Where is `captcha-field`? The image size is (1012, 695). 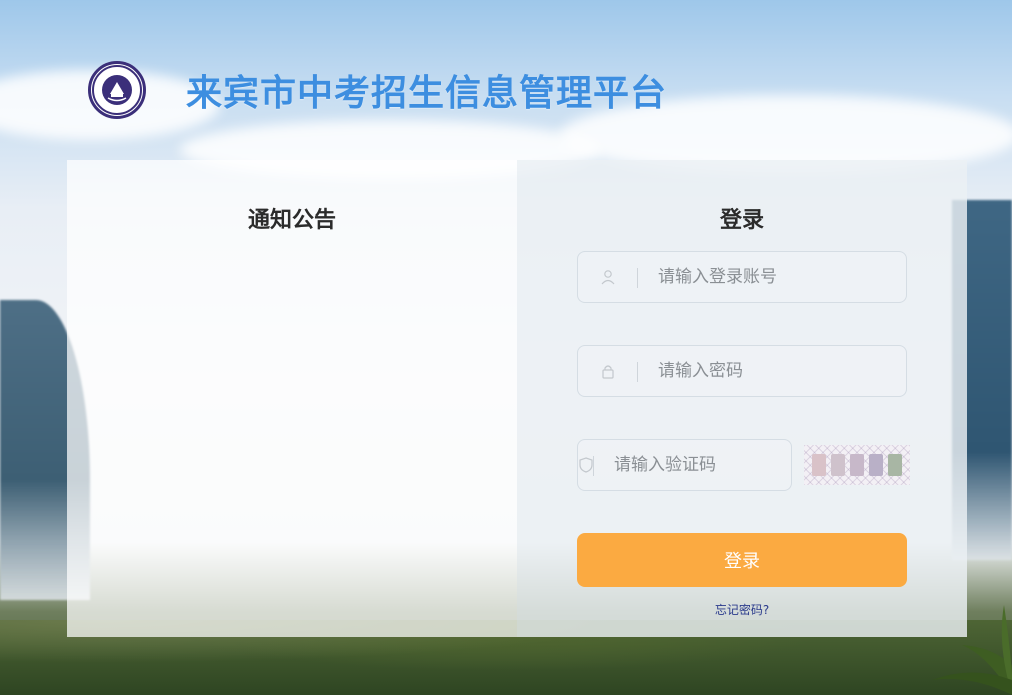
captcha-field is located at coordinates (706, 465).